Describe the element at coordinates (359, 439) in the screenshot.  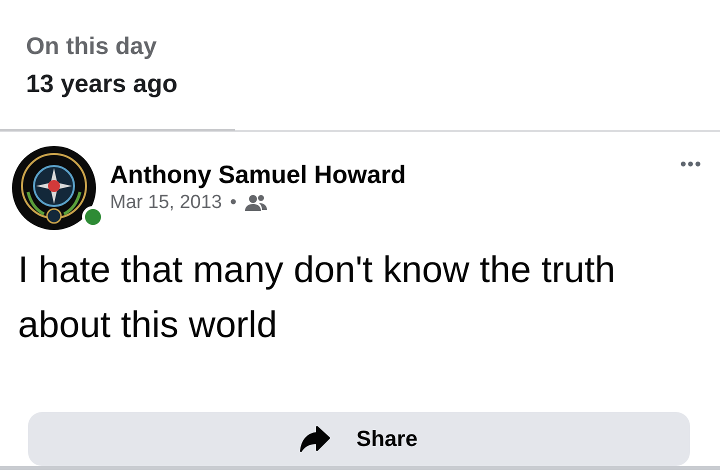
I see `share-button: Share` at that location.